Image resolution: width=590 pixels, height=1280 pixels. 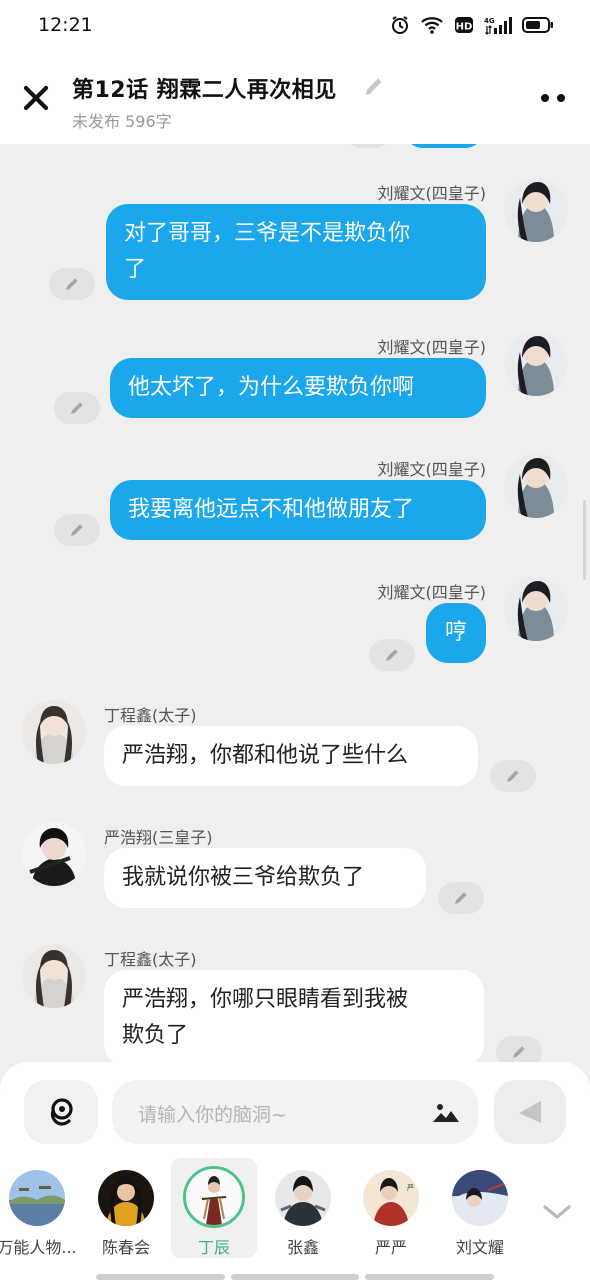 I want to click on input-placeholder: 请输入你的脑洞~, so click(x=212, y=1115).